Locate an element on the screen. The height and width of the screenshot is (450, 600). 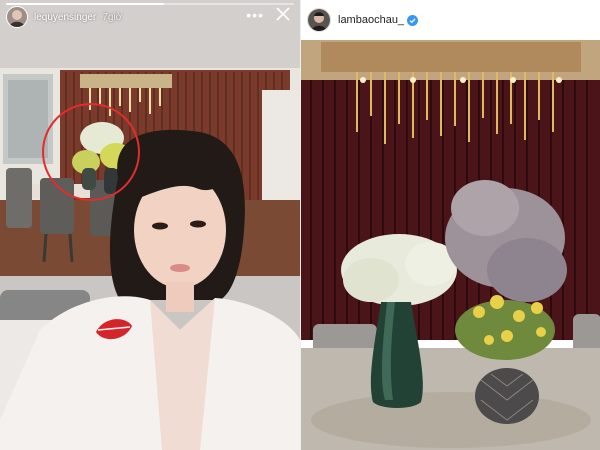
close-icon is located at coordinates (283, 14).